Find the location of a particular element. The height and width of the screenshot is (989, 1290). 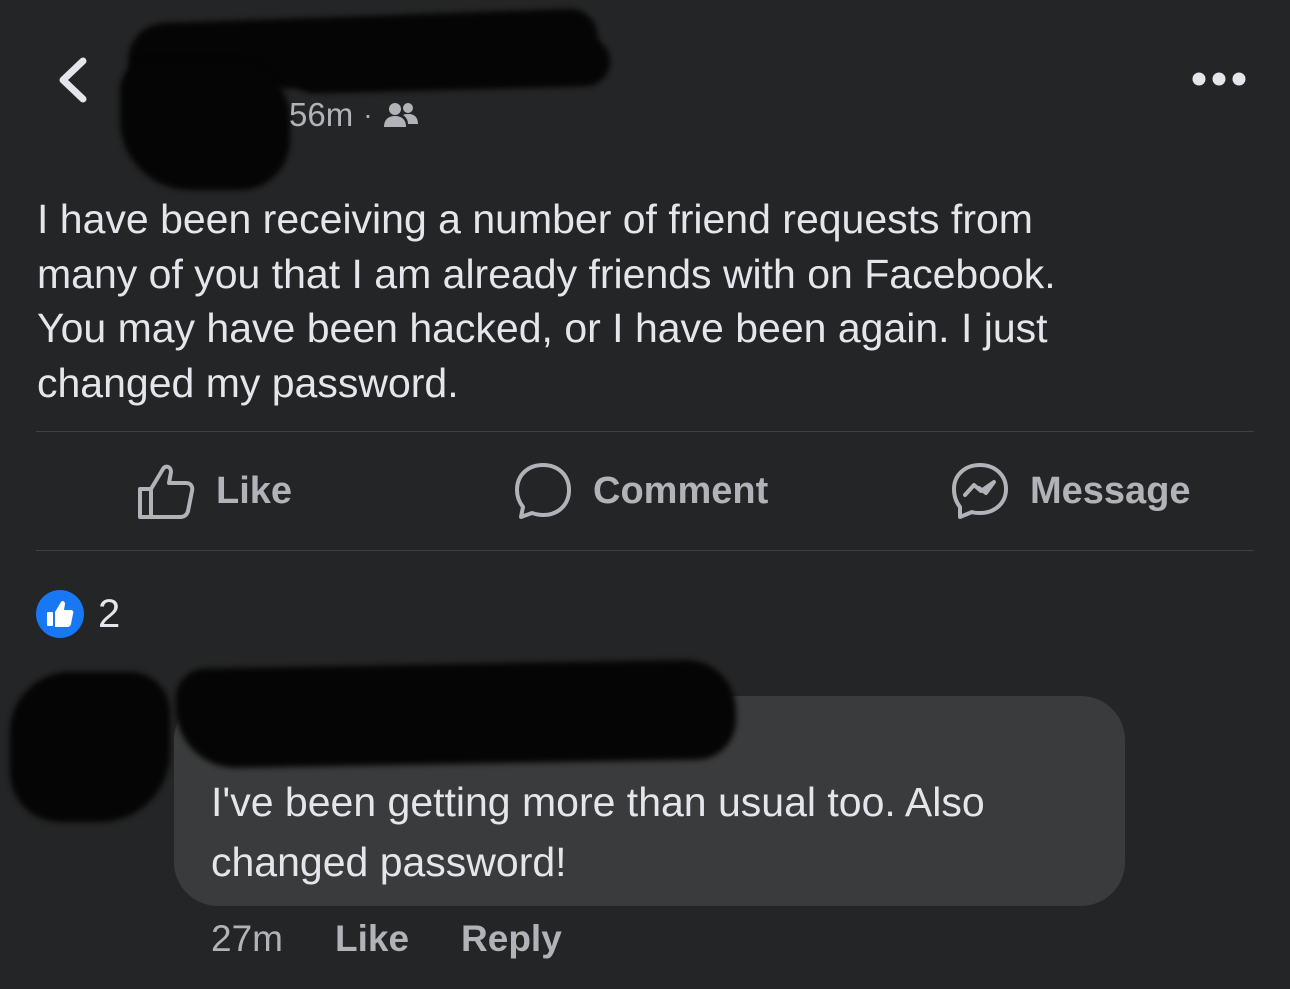

comment-reply-button: Reply is located at coordinates (511, 939).